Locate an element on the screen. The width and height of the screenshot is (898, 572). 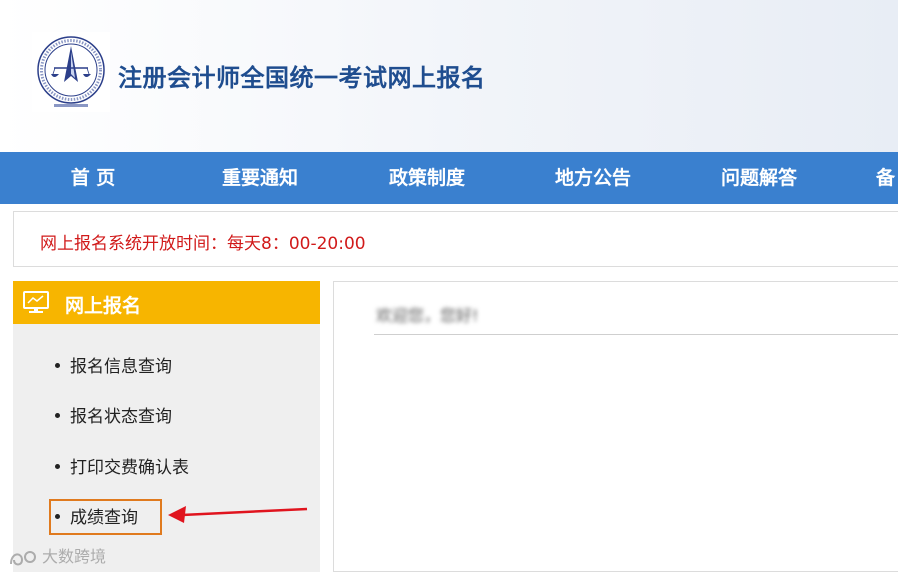
sidebar-header: 网上报名 is located at coordinates (166, 302).